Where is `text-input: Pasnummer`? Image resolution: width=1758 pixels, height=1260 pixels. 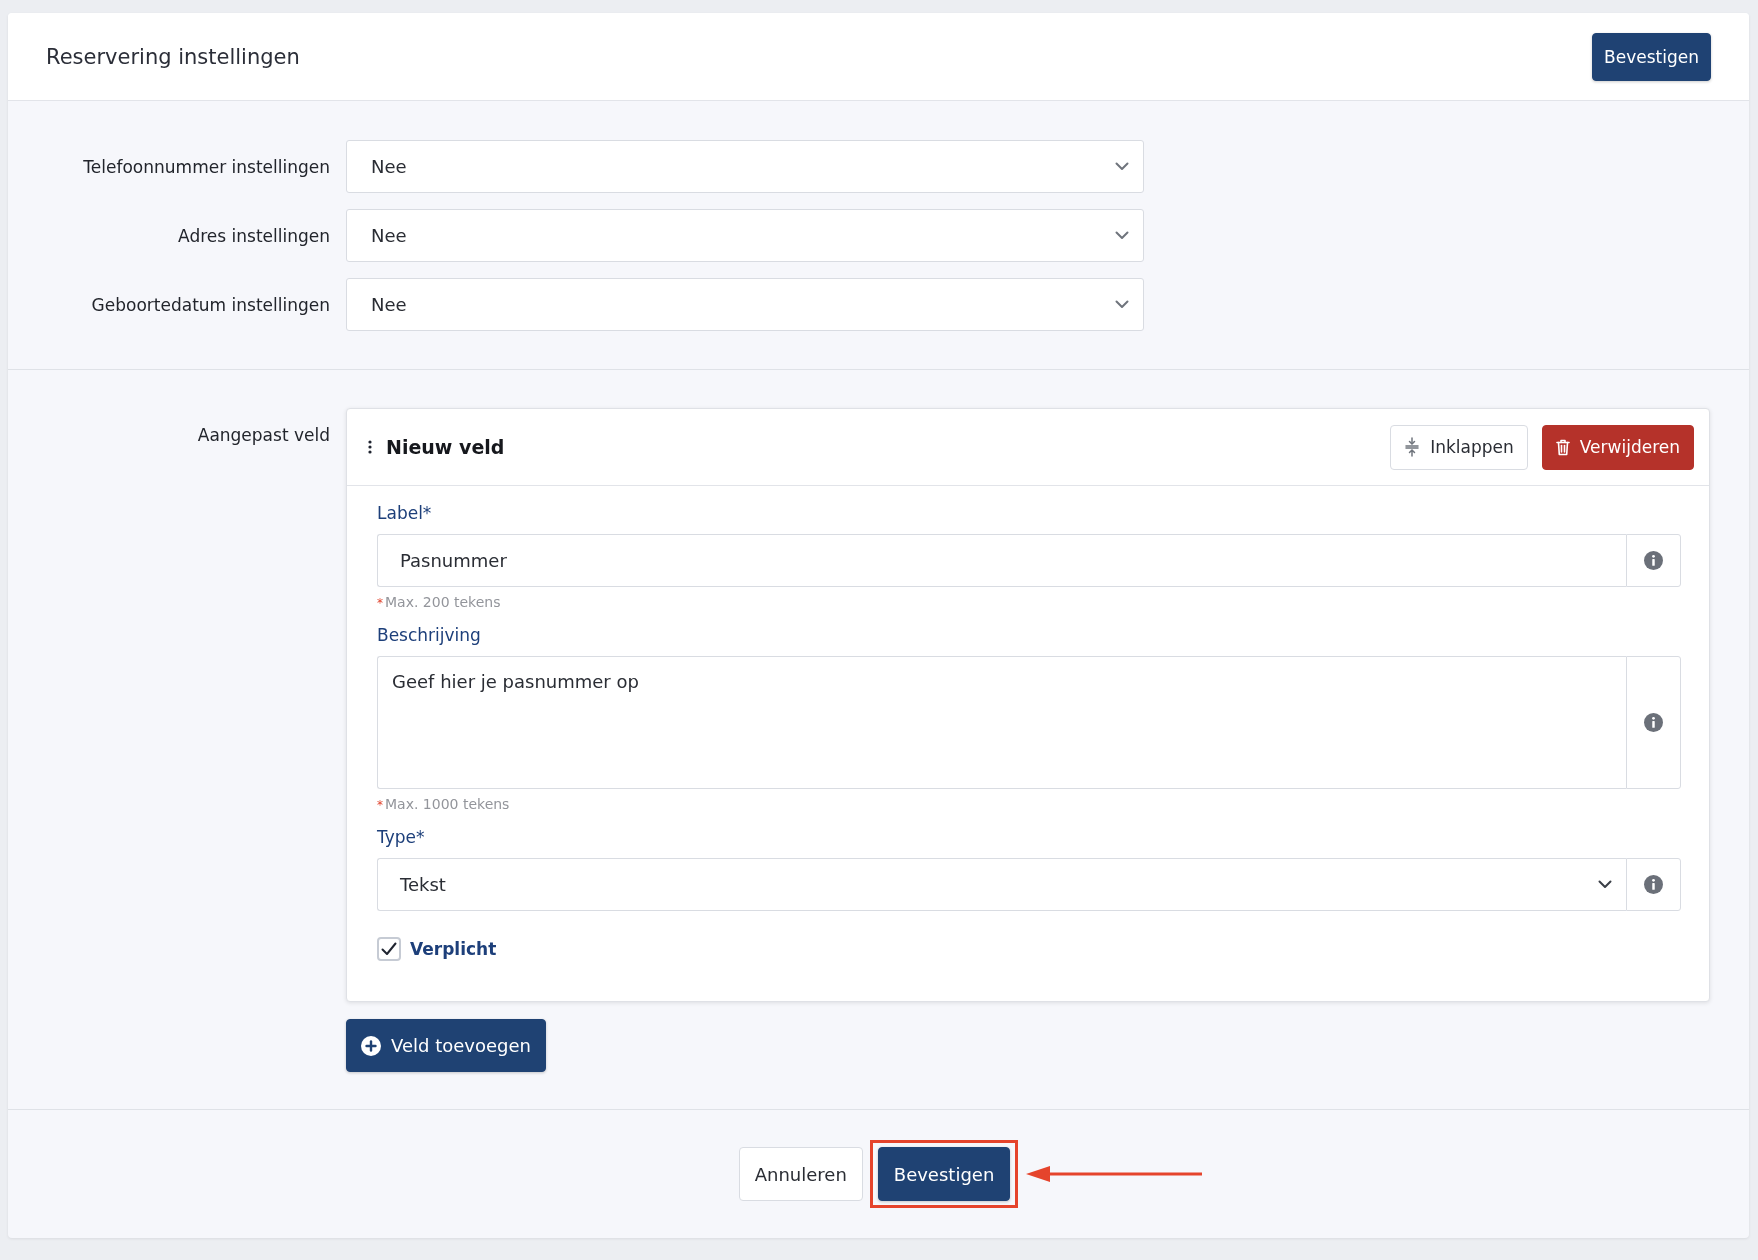
text-input: Pasnummer is located at coordinates (1001, 560).